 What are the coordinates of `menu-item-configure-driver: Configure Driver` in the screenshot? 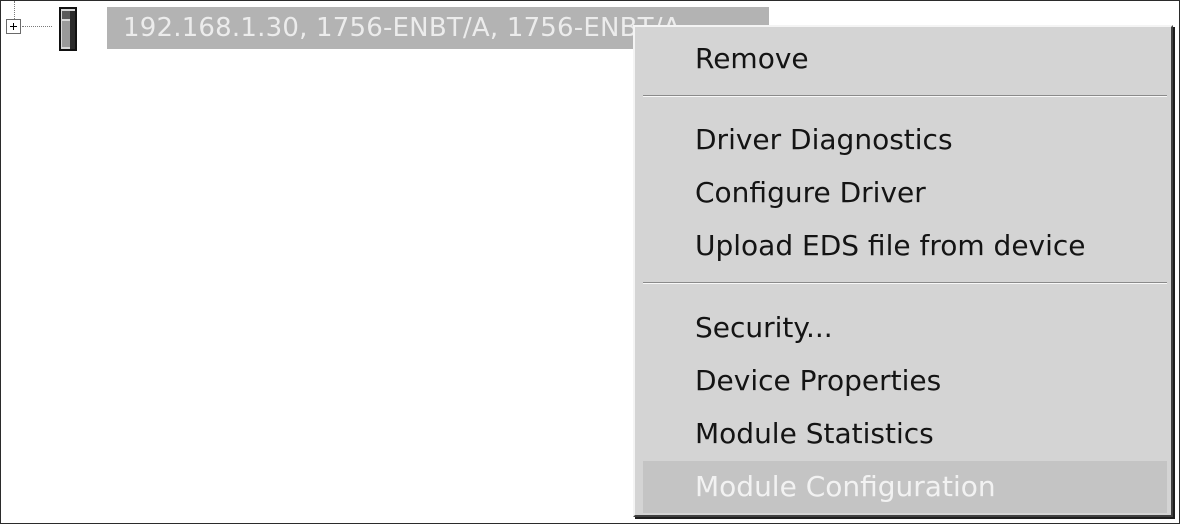 It's located at (905, 193).